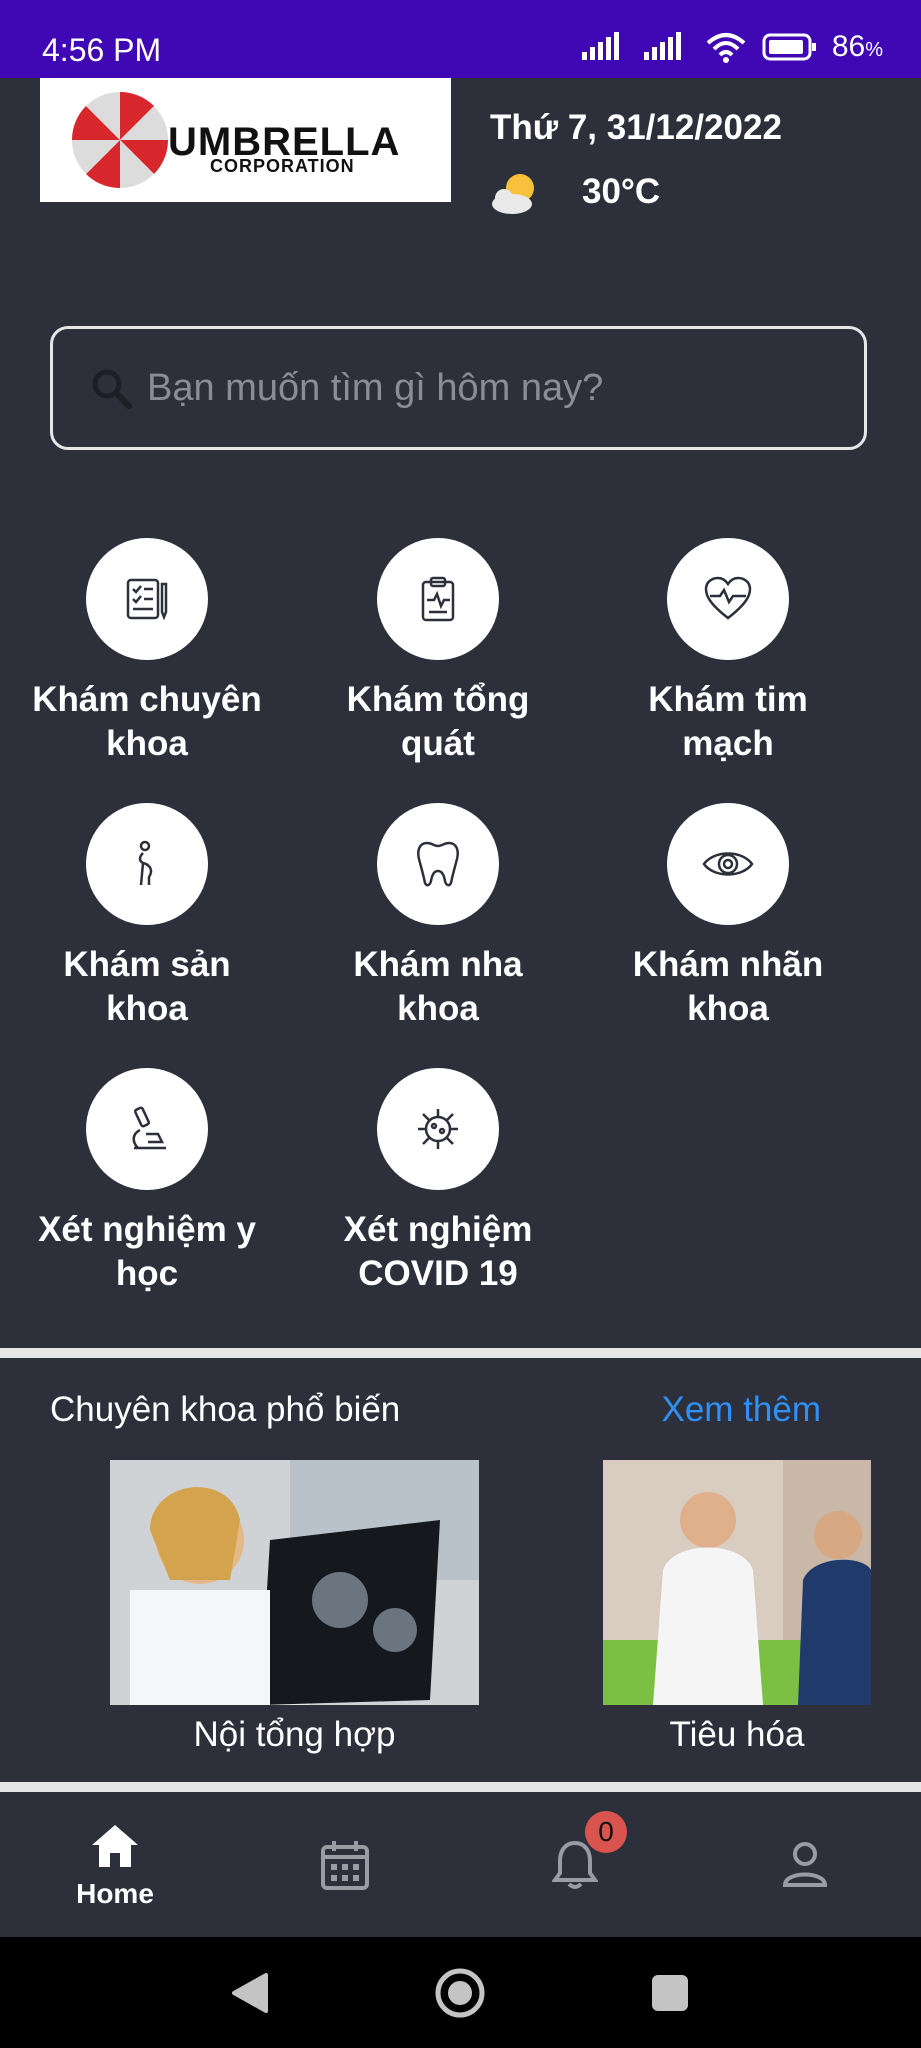 The height and width of the screenshot is (2048, 921). Describe the element at coordinates (250, 1993) in the screenshot. I see `back-icon` at that location.